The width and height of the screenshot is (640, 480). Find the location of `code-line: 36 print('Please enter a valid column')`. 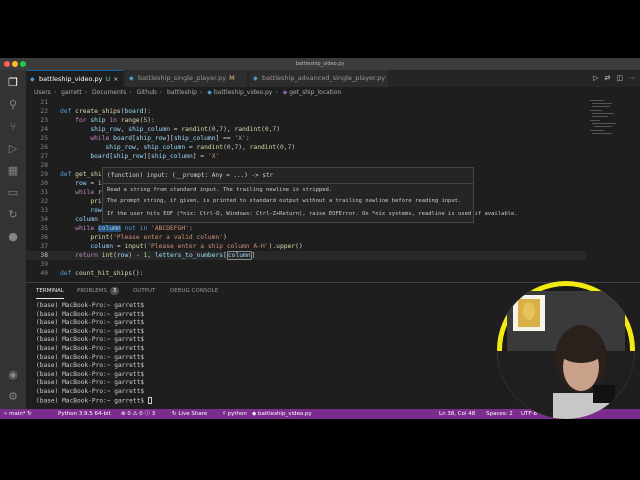

code-line: 36 print('Please enter a valid column') is located at coordinates (133, 237).